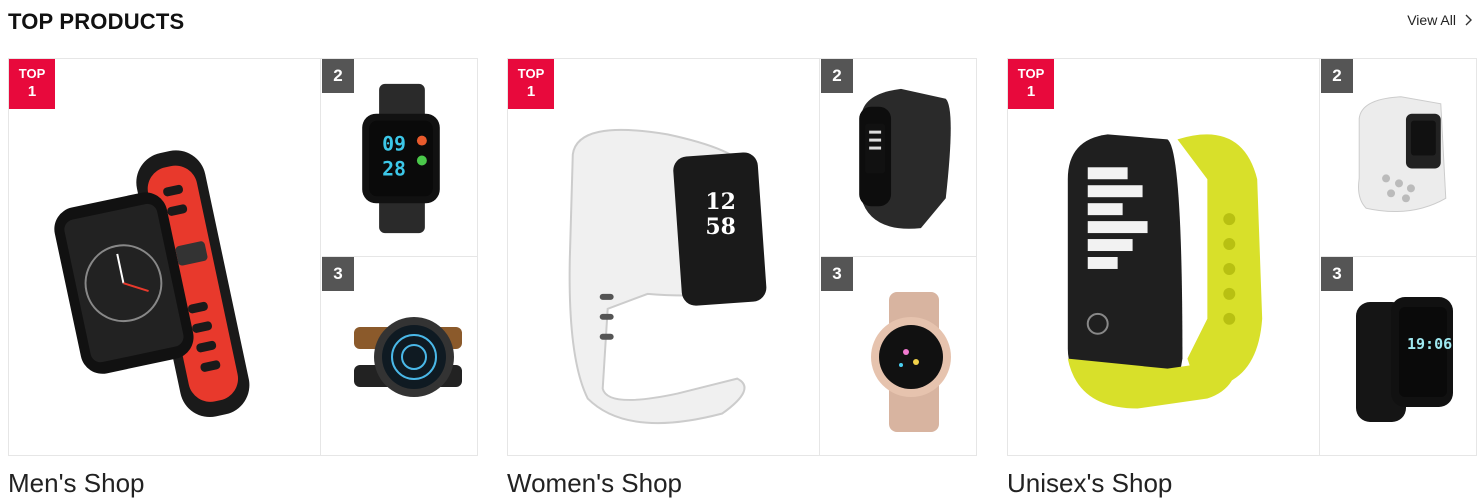  Describe the element at coordinates (1429, 344) in the screenshot. I see `svg-text: 19:06` at that location.